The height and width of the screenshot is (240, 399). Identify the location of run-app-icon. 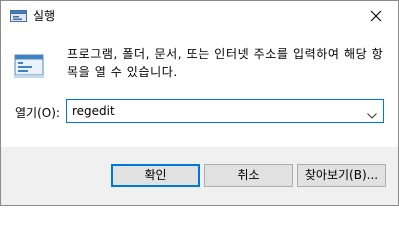
(29, 66).